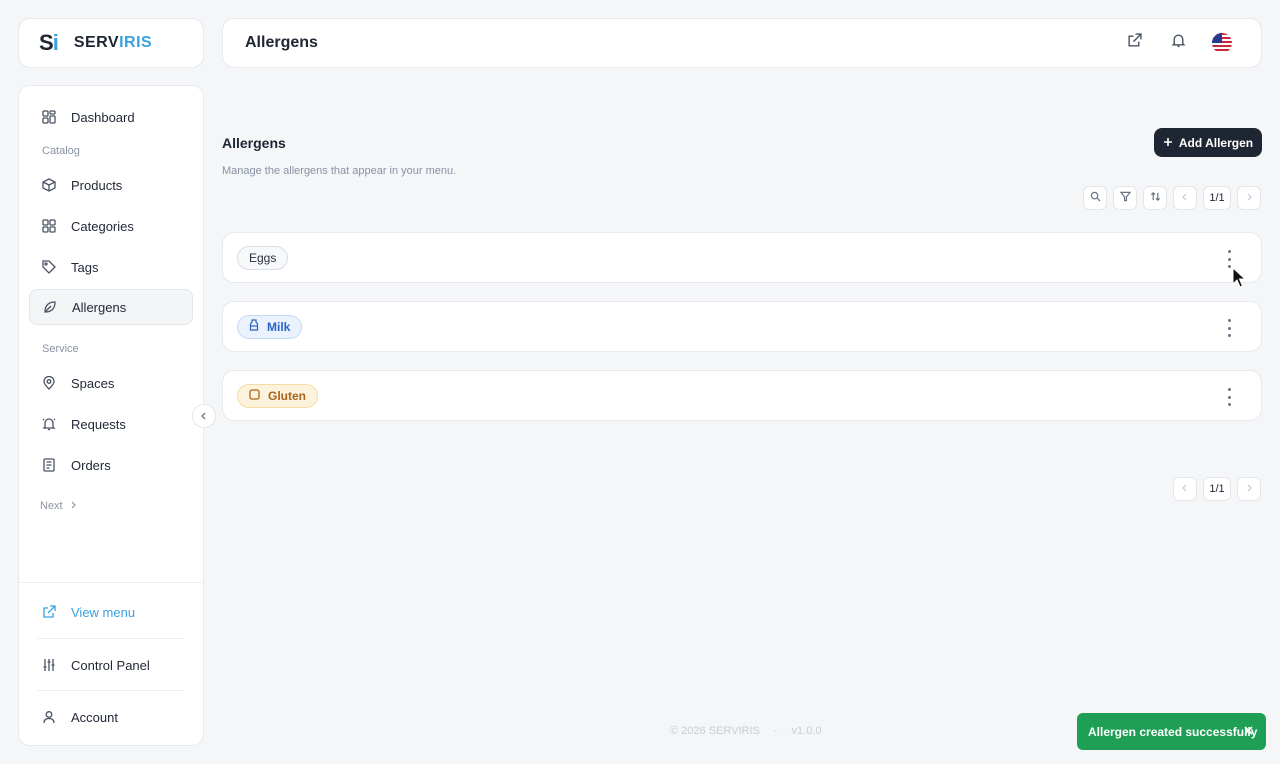 This screenshot has width=1280, height=764. Describe the element at coordinates (111, 612) in the screenshot. I see `view-menu-link: View menu` at that location.